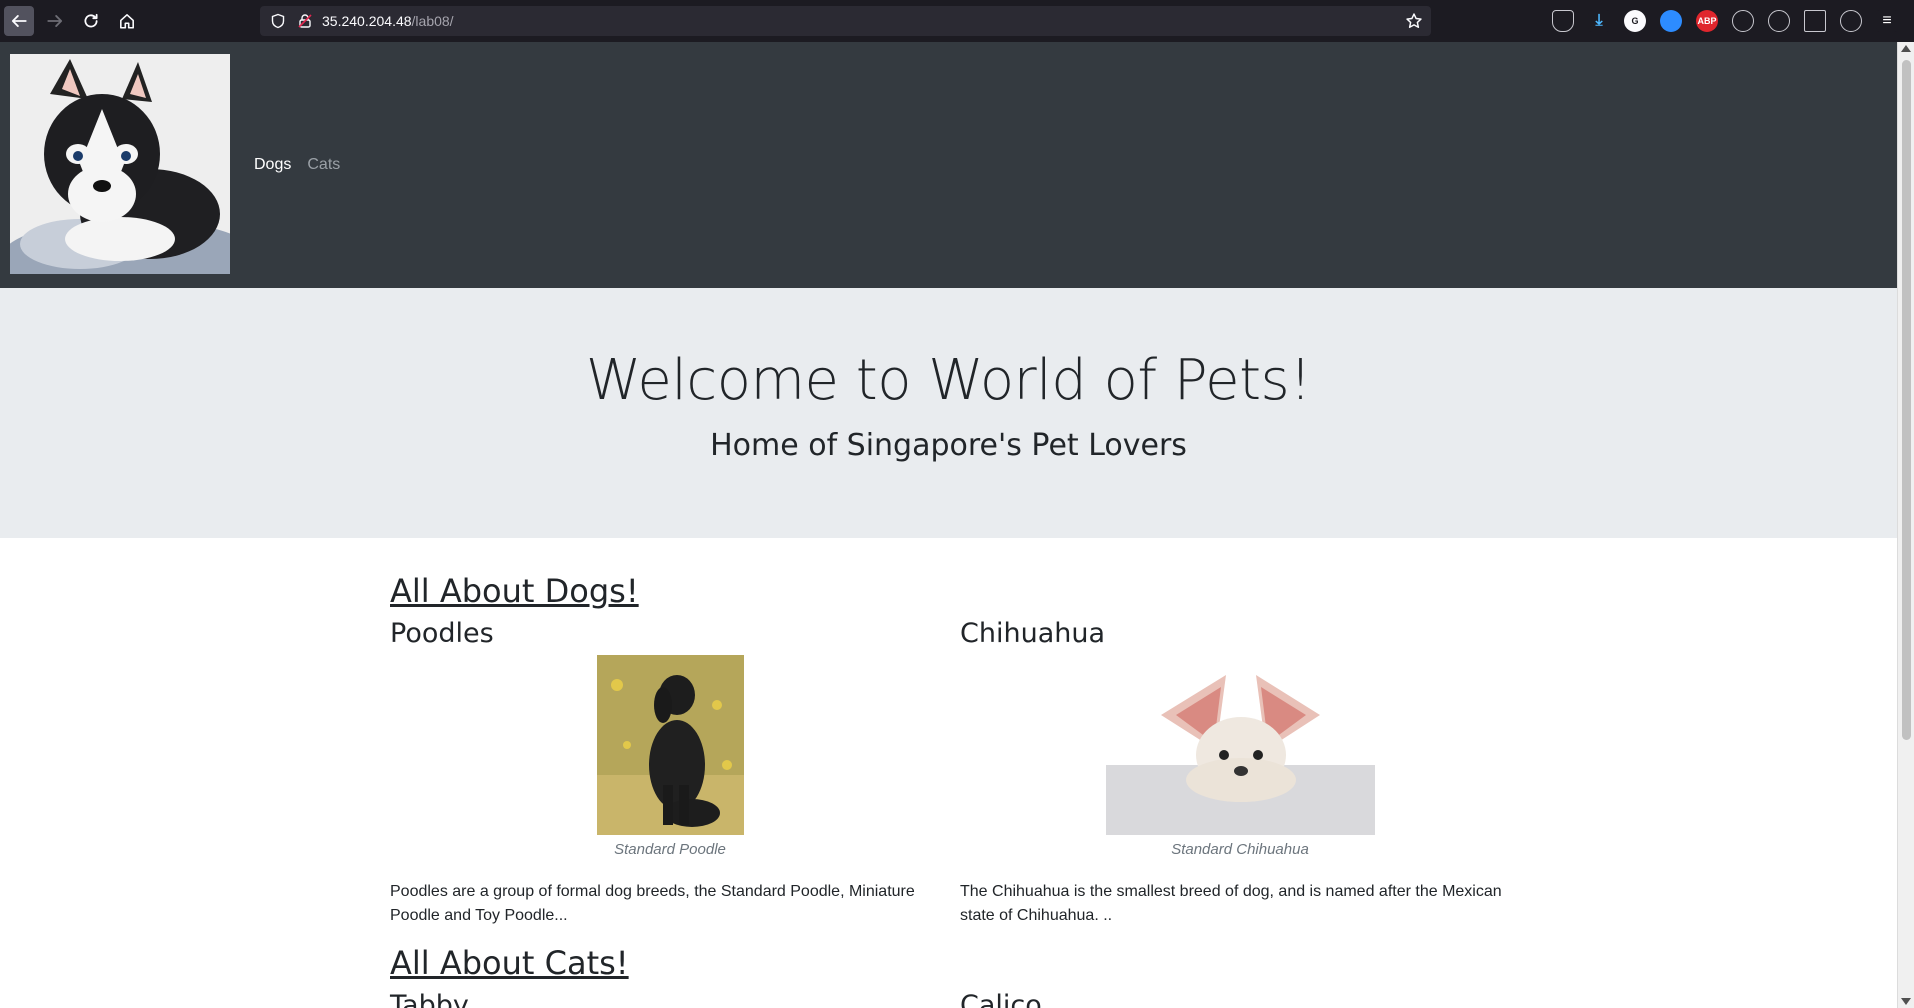 The width and height of the screenshot is (1914, 1008). What do you see at coordinates (1240, 999) in the screenshot?
I see `cat-card-calico: Calico` at bounding box center [1240, 999].